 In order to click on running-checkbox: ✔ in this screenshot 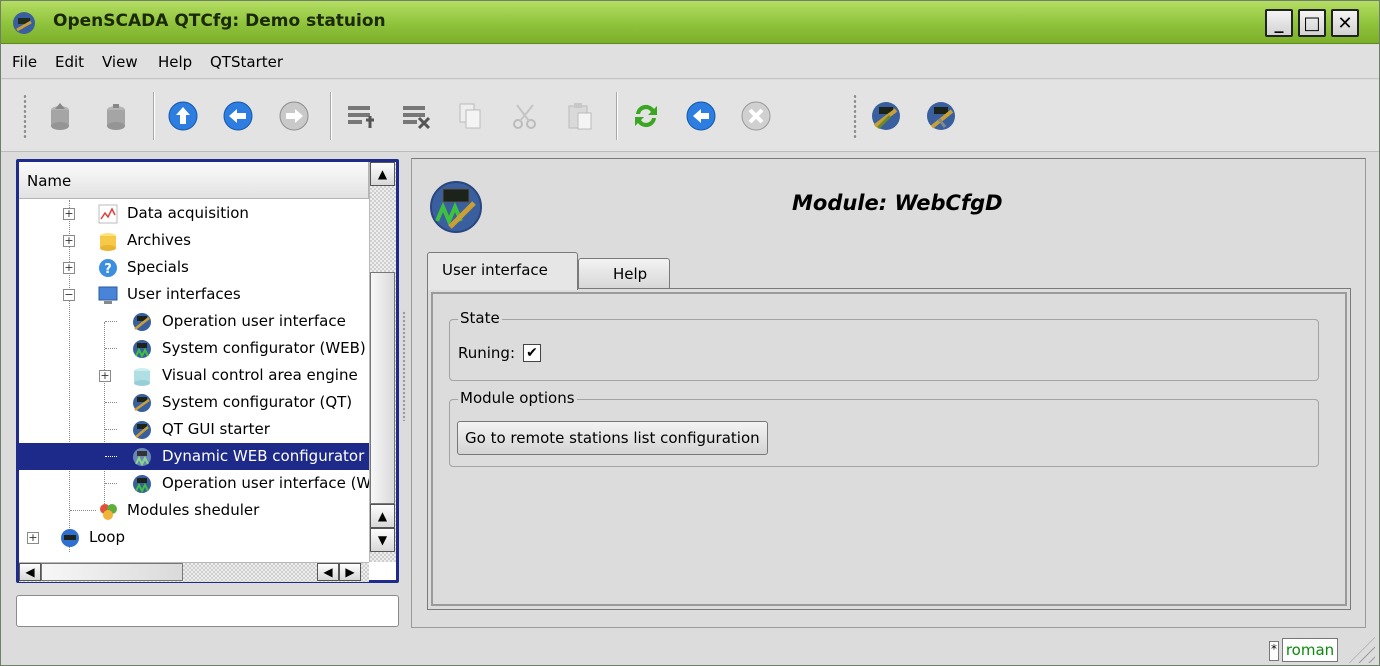, I will do `click(532, 353)`.